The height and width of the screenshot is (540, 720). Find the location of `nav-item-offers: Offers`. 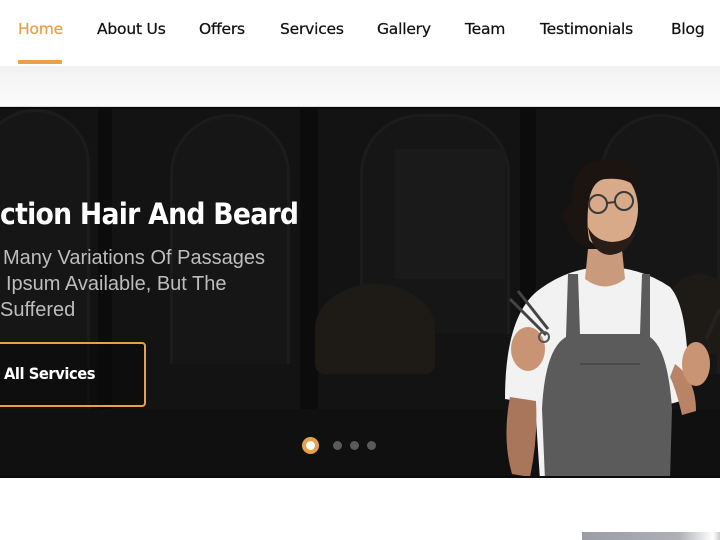

nav-item-offers: Offers is located at coordinates (222, 31).